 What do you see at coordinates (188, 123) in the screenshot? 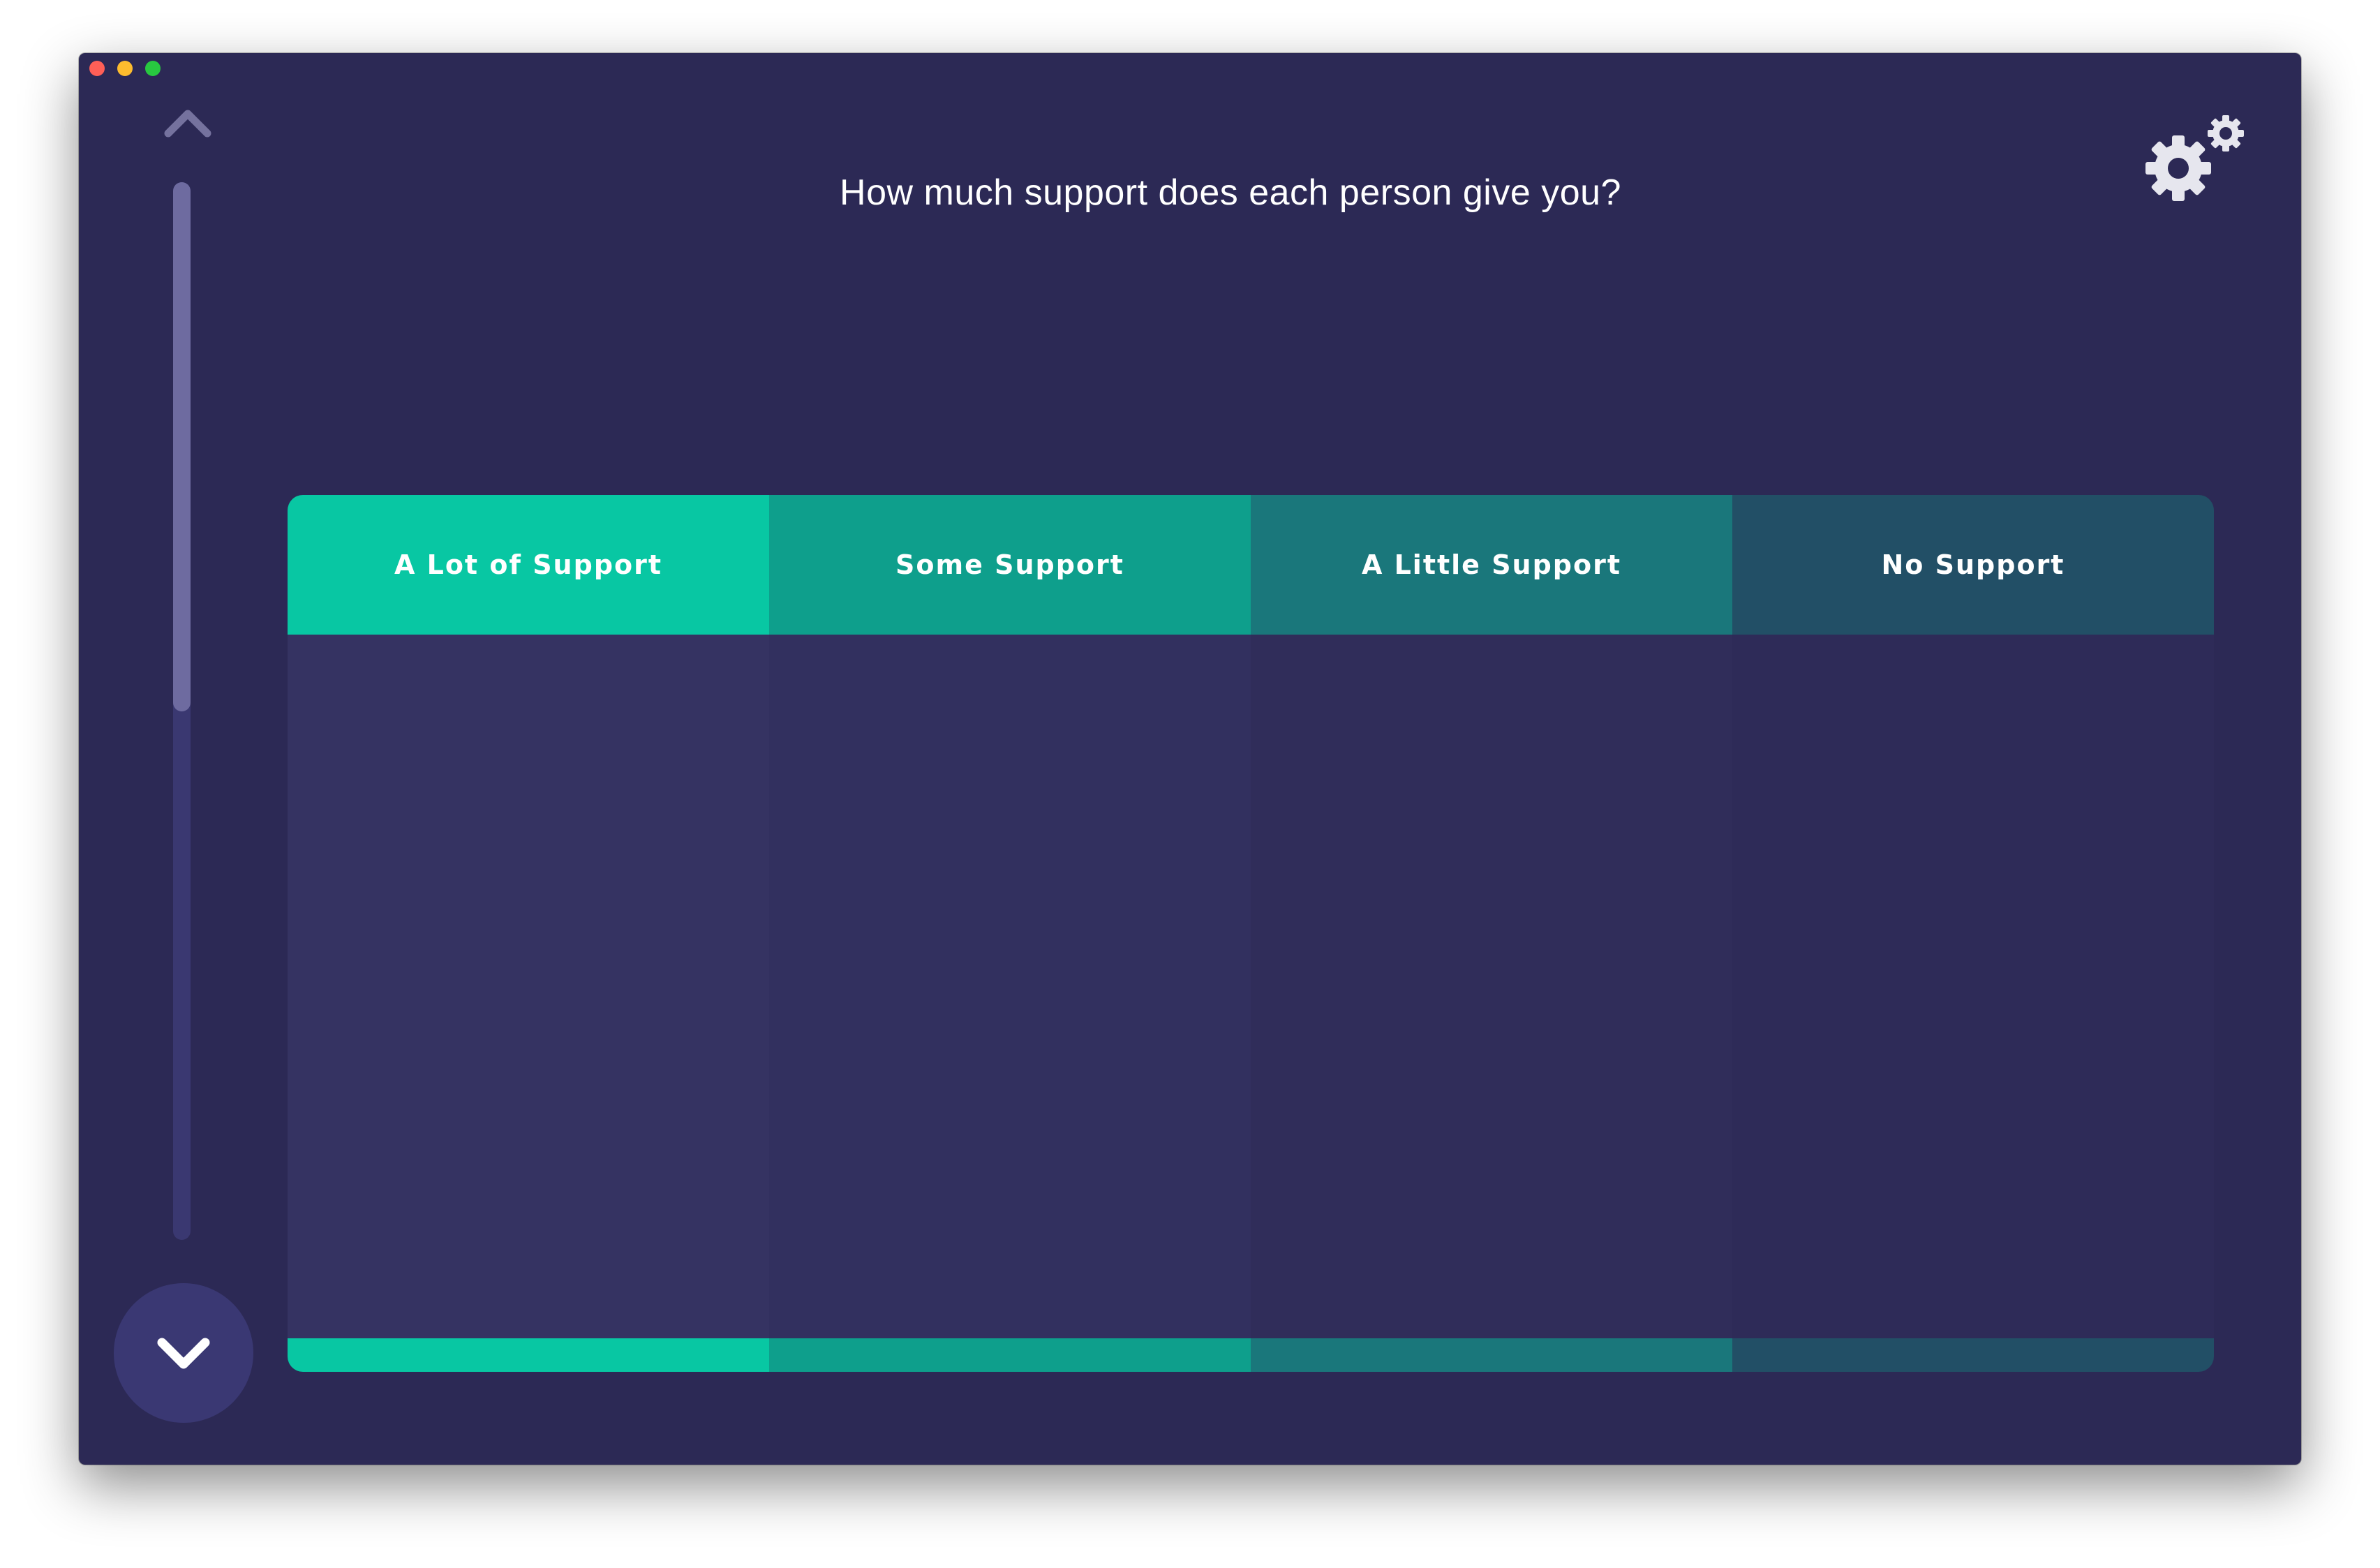
I see `chevron-up-icon` at bounding box center [188, 123].